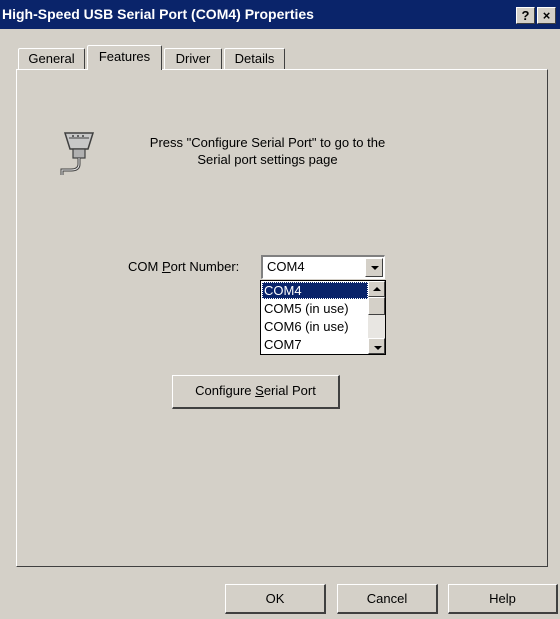 The image size is (560, 619). I want to click on com-option-com5: COM5 (in use), so click(315, 308).